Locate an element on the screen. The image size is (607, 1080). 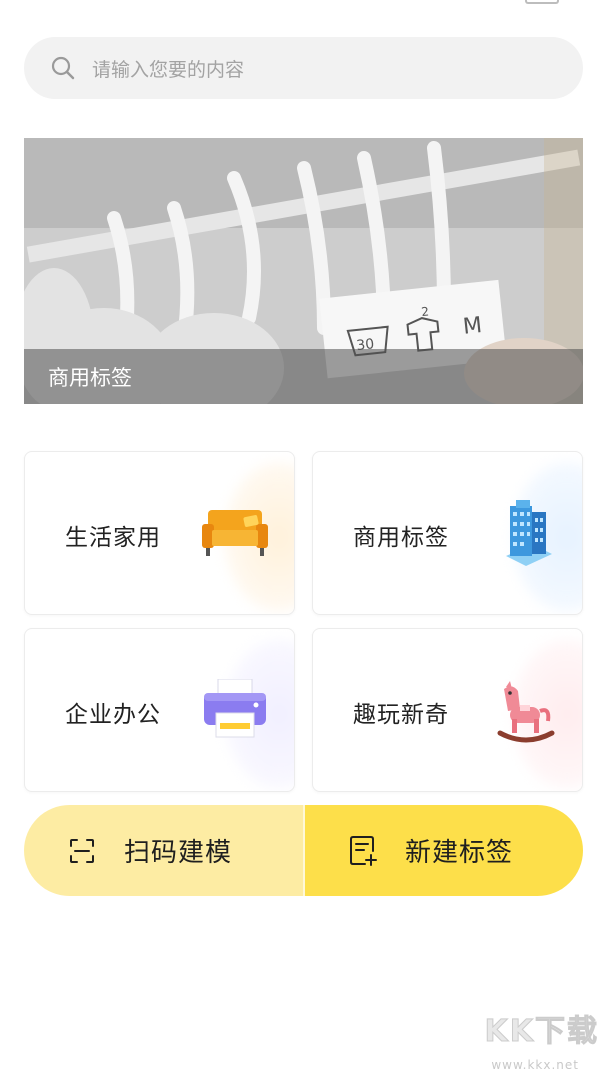
banner-caption-bar: 商用标签 is located at coordinates (303, 376).